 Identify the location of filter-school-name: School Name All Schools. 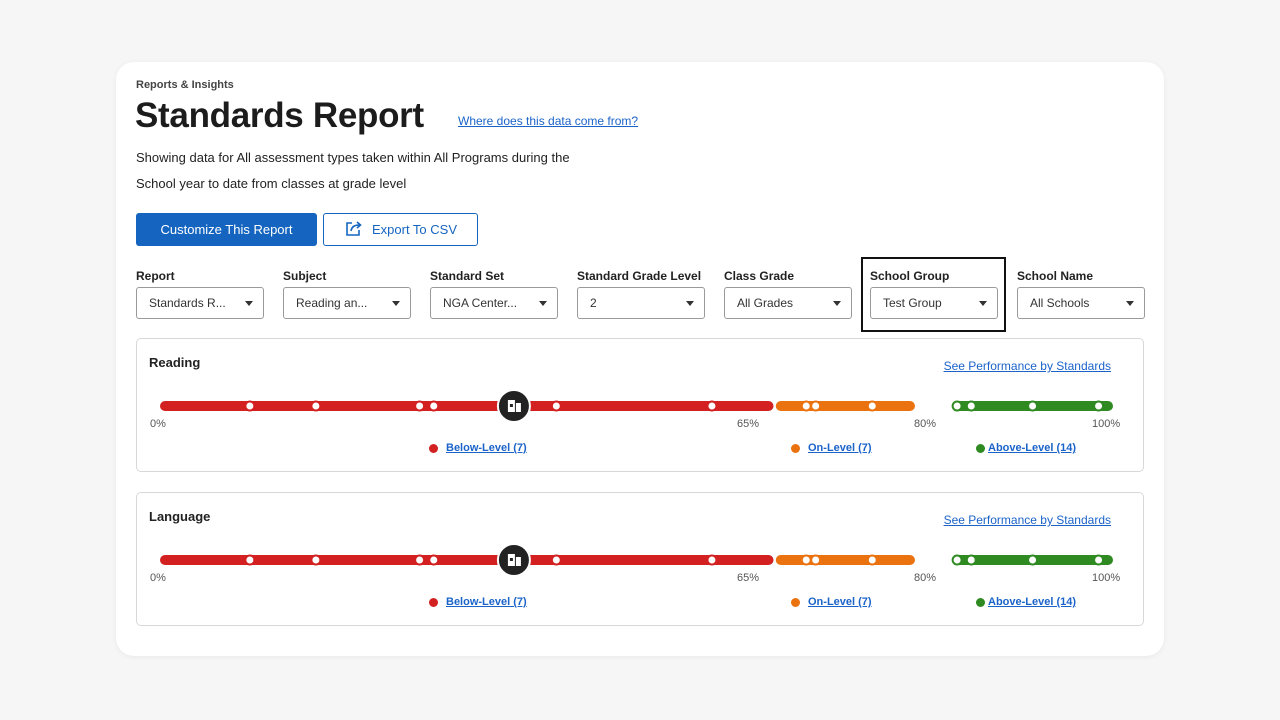
(1081, 294).